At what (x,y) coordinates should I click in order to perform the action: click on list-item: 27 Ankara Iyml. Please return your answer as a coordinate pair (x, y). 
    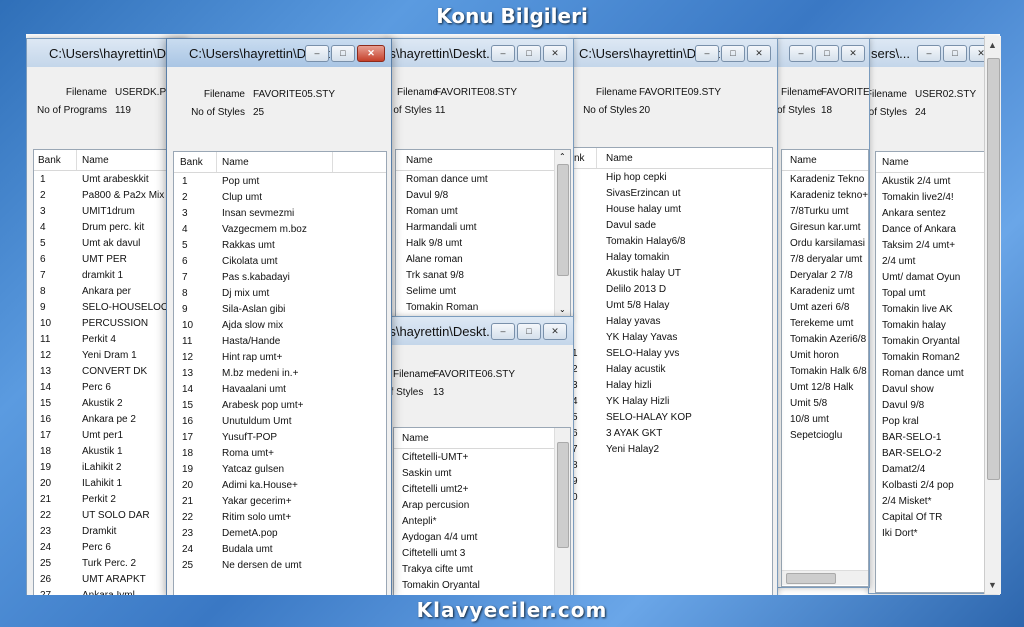
    Looking at the image, I should click on (110, 592).